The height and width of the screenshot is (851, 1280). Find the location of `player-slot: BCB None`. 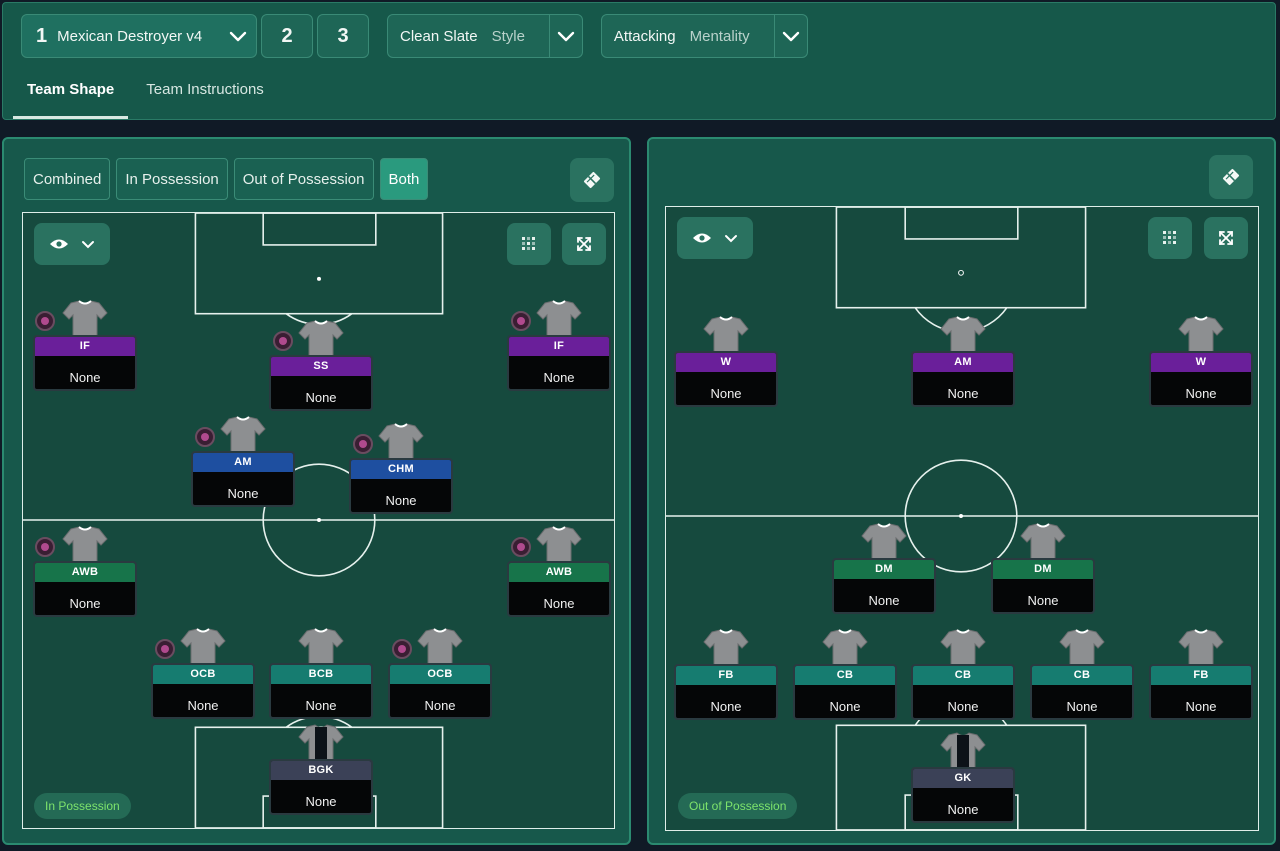

player-slot: BCB None is located at coordinates (321, 673).